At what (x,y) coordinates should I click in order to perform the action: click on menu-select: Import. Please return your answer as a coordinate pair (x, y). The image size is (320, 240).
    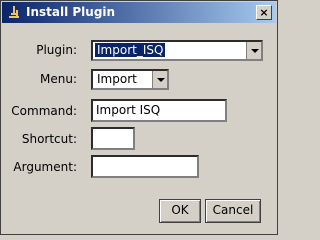
    Looking at the image, I should click on (130, 79).